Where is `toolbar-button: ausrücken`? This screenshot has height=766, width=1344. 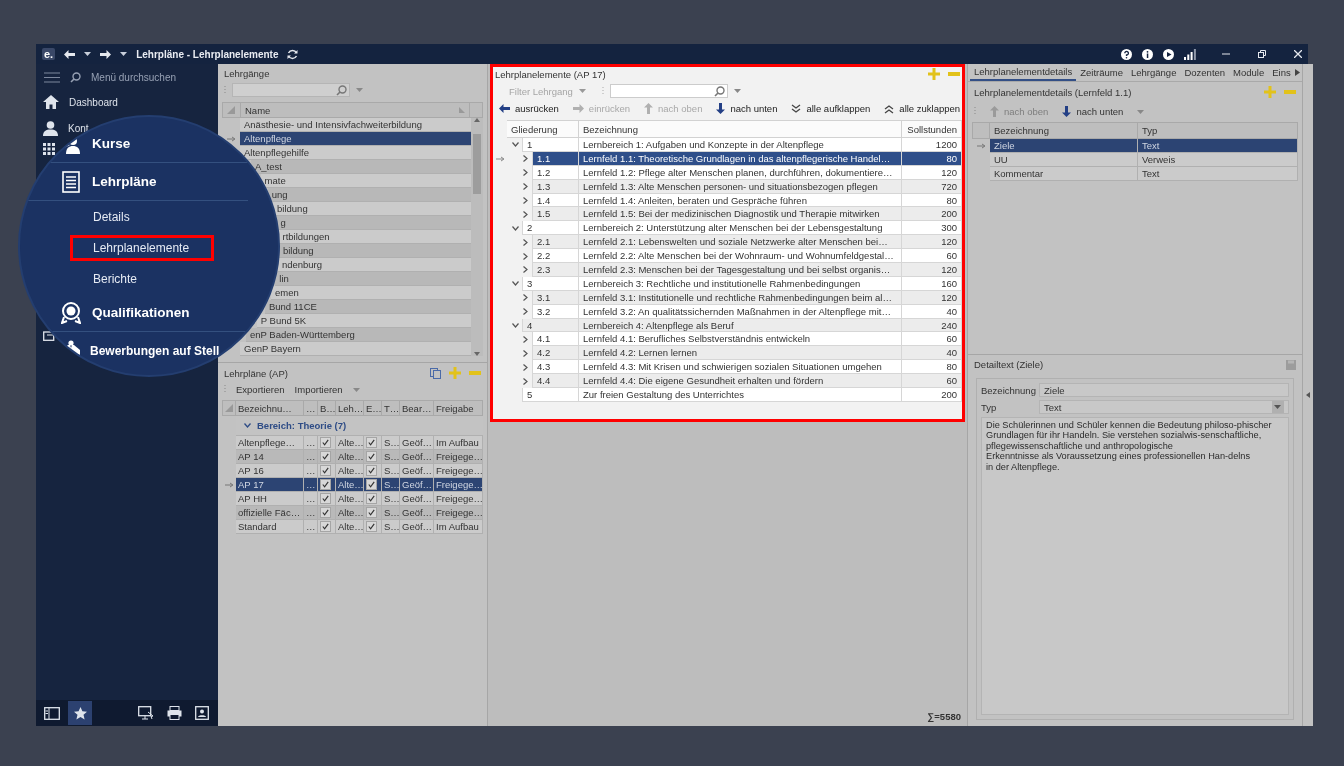
toolbar-button: ausrücken is located at coordinates (529, 108).